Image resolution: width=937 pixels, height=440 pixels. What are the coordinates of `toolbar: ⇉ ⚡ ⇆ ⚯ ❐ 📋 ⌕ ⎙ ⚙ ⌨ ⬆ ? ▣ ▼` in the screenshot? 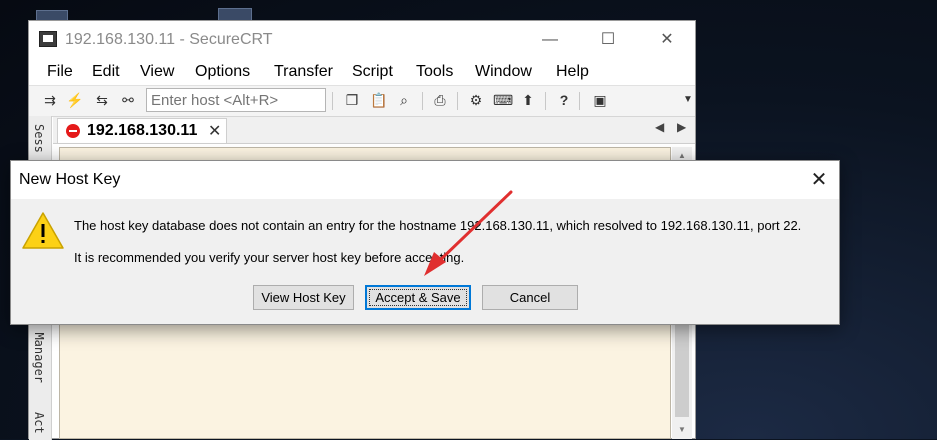 It's located at (362, 101).